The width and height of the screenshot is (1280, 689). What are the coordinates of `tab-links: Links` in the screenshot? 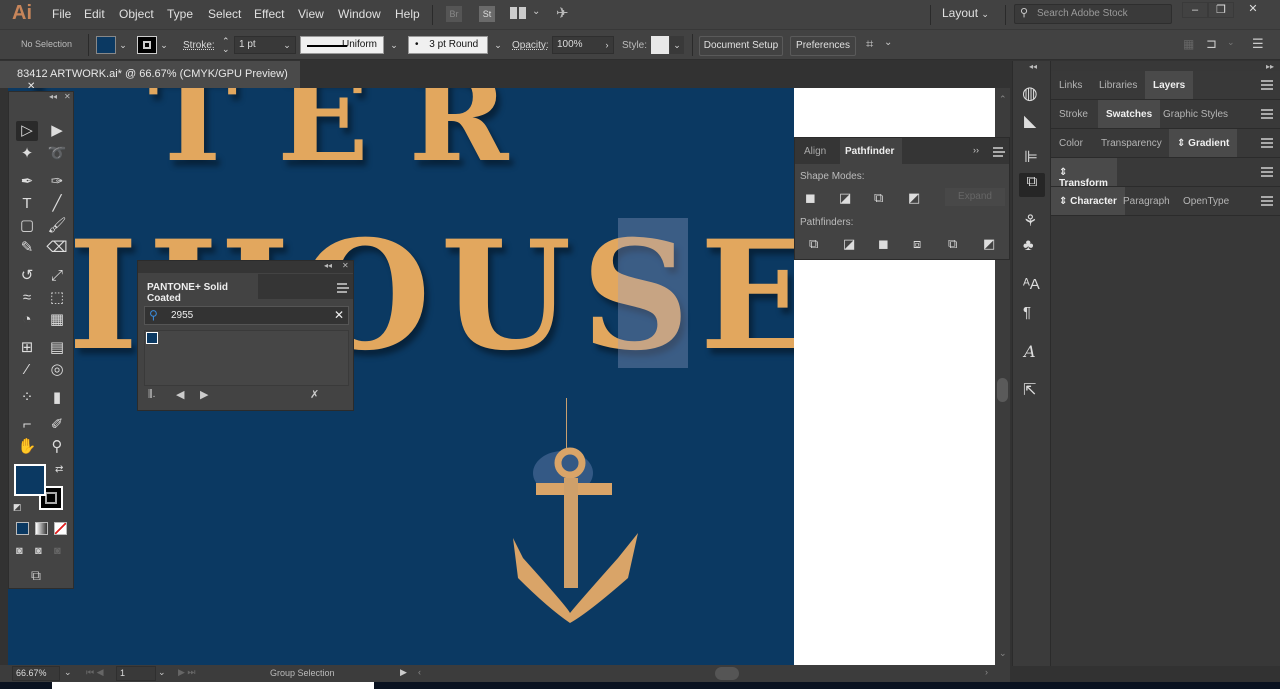 It's located at (1070, 85).